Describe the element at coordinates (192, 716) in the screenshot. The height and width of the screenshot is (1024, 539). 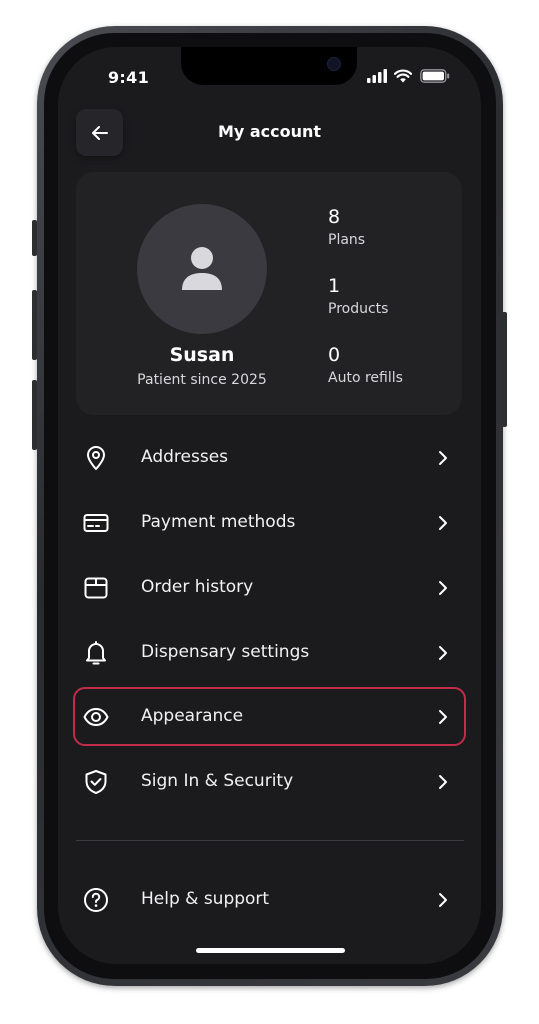
I see `menu-item-label: Appearance` at that location.